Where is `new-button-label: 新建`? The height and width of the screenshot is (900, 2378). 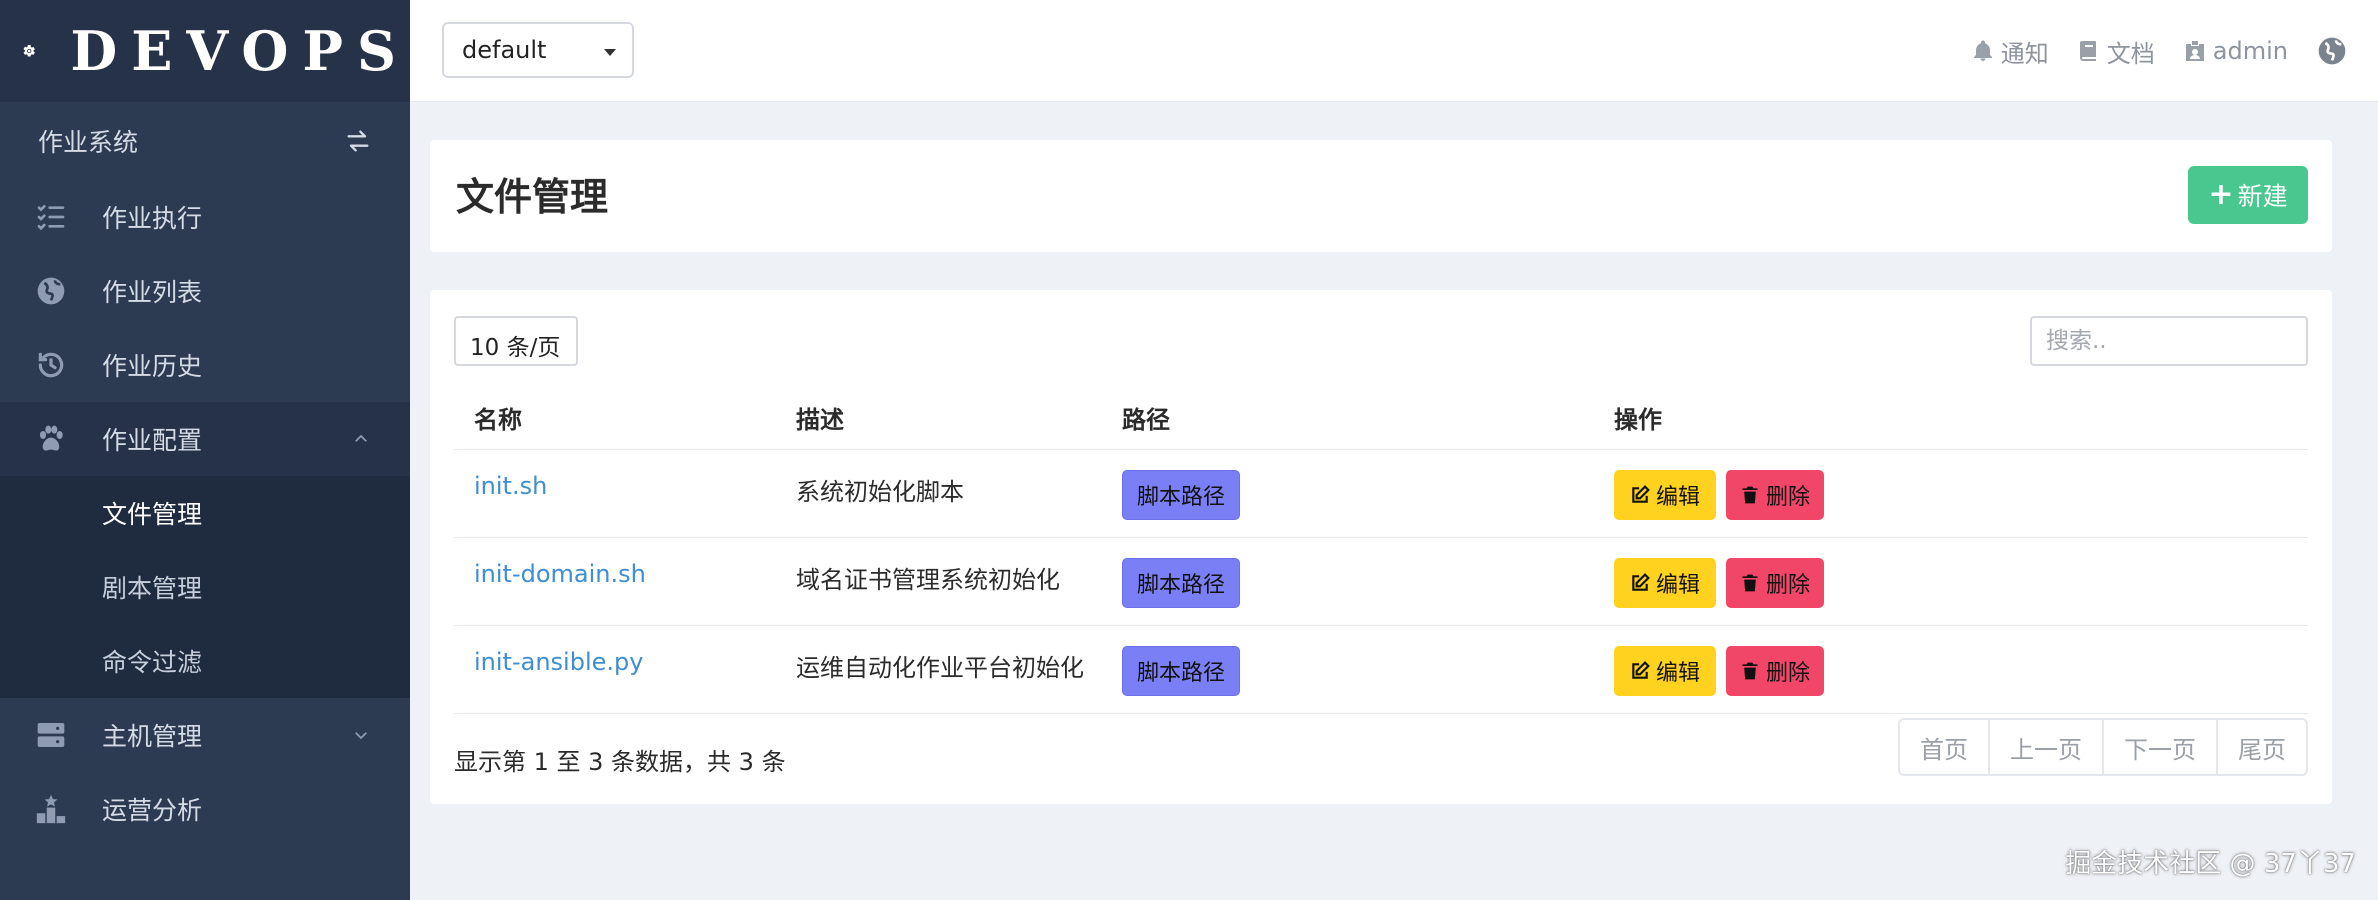
new-button-label: 新建 is located at coordinates (2262, 196).